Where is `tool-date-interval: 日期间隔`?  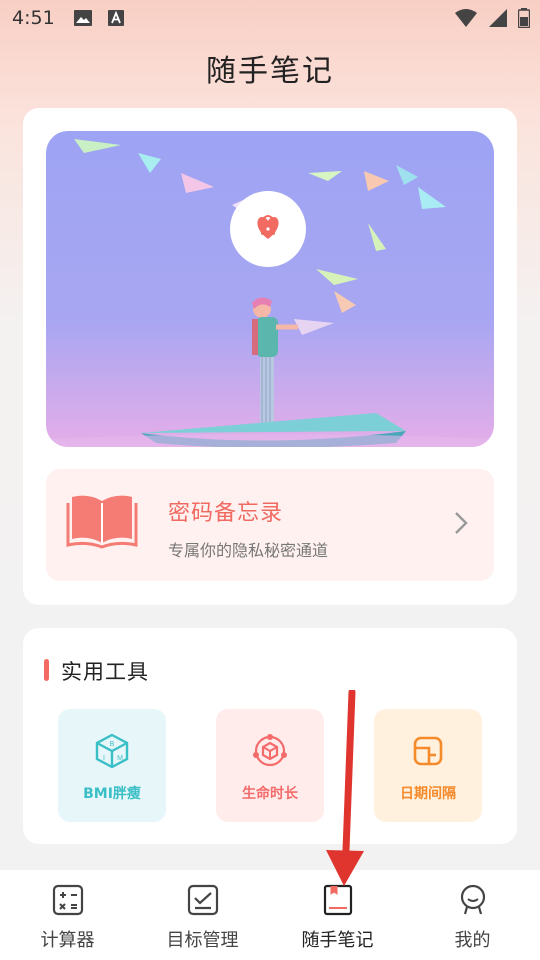
tool-date-interval: 日期间隔 is located at coordinates (428, 765).